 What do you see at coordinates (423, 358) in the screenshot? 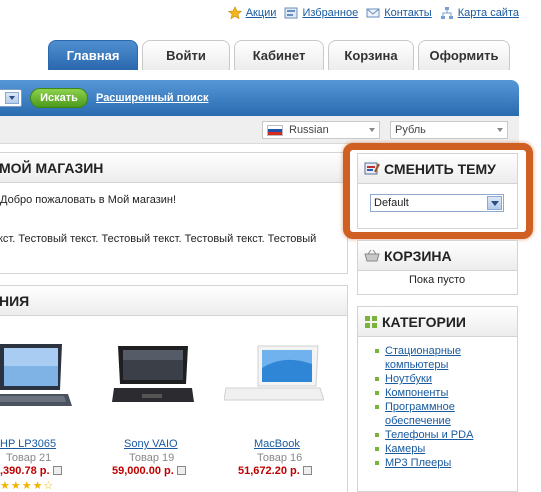
I see `category-desktops: Стационарные компьютеры` at bounding box center [423, 358].